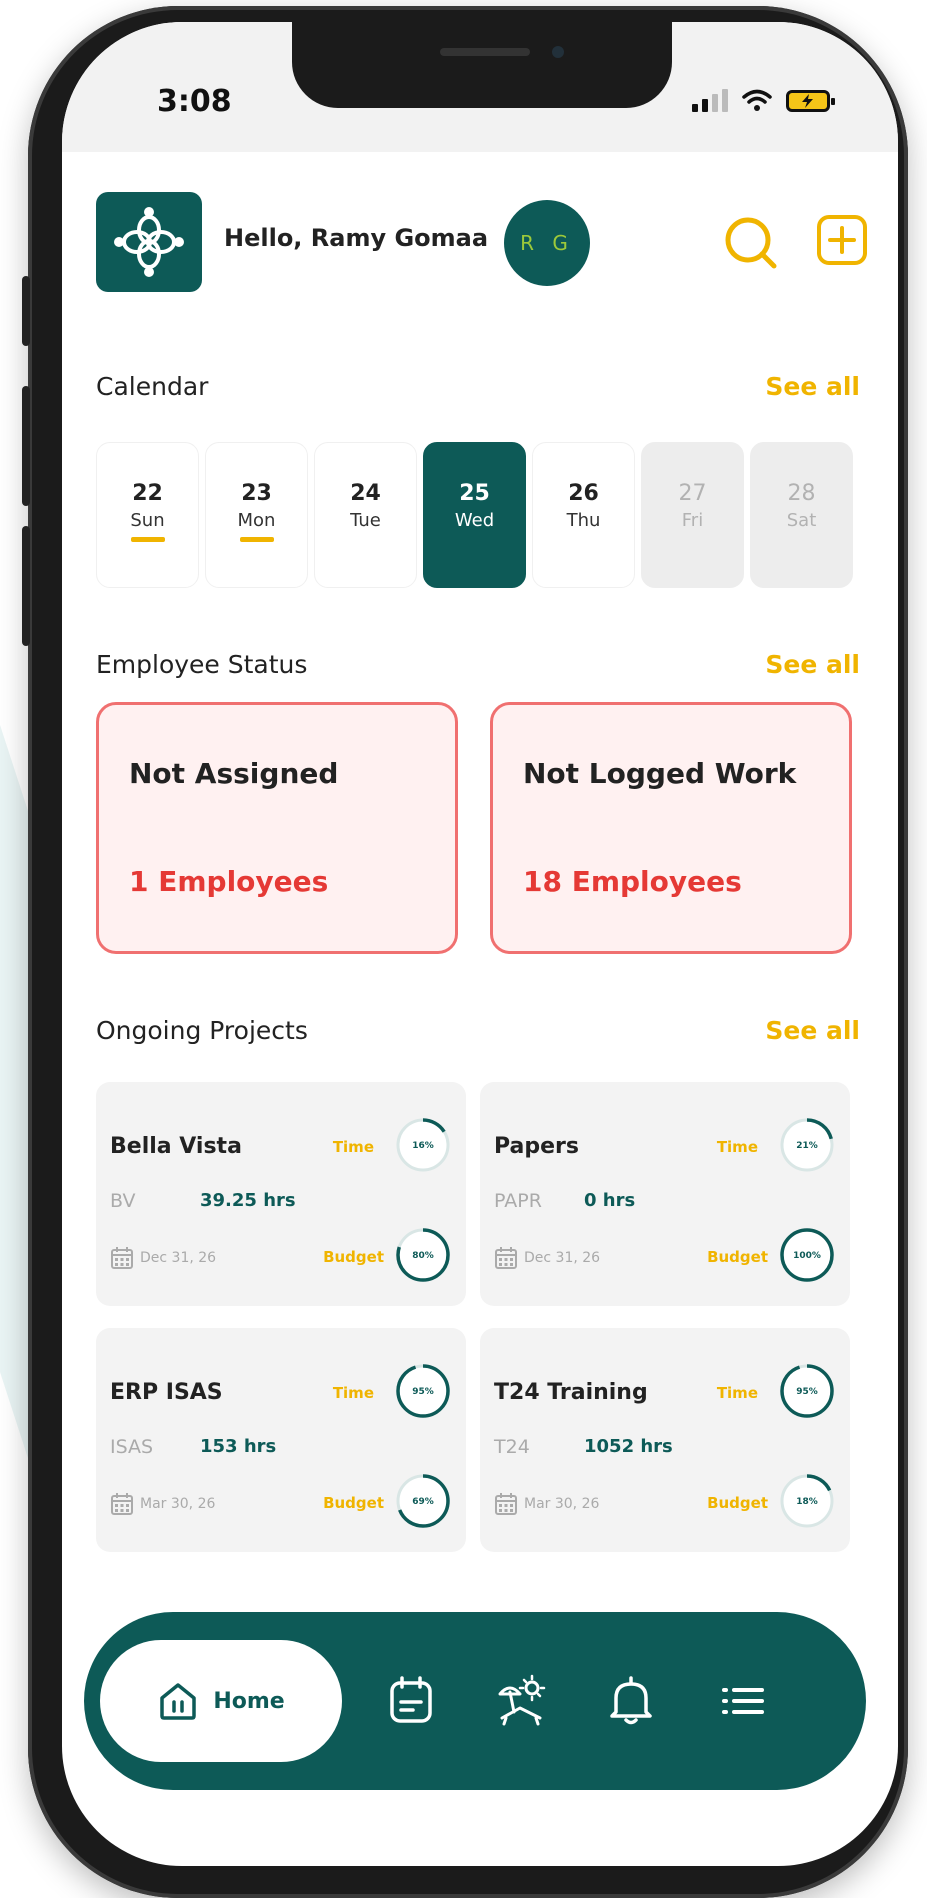 The width and height of the screenshot is (927, 1898). What do you see at coordinates (812, 664) in the screenshot?
I see `employee-status-see-all-link: See all` at bounding box center [812, 664].